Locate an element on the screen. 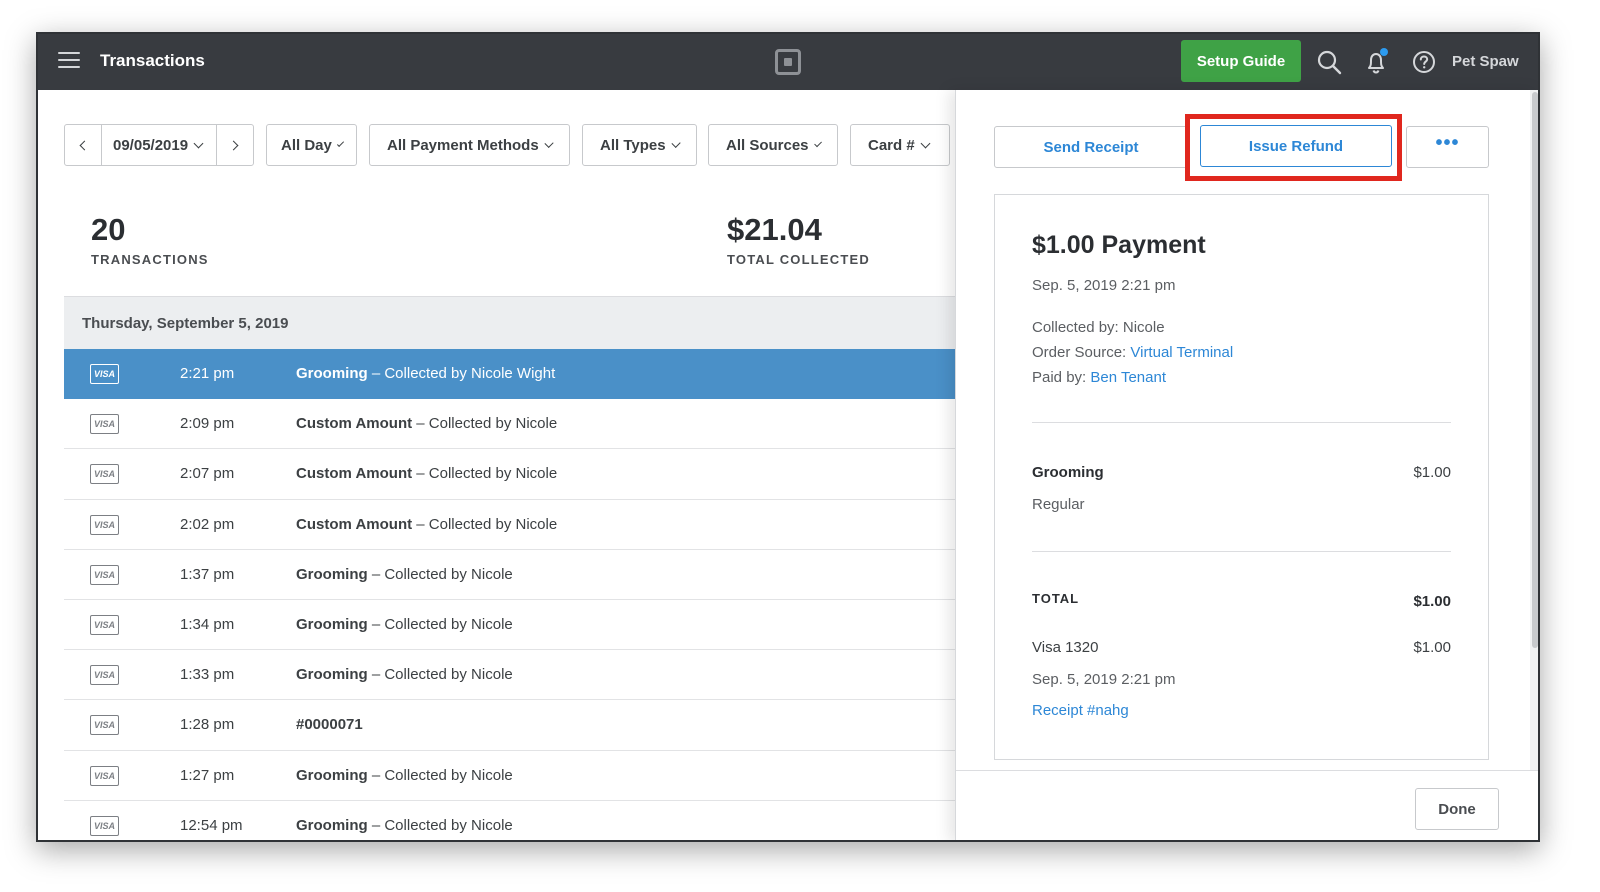 Image resolution: width=1600 pixels, height=892 pixels. more-dots-icon: ••• is located at coordinates (1447, 142).